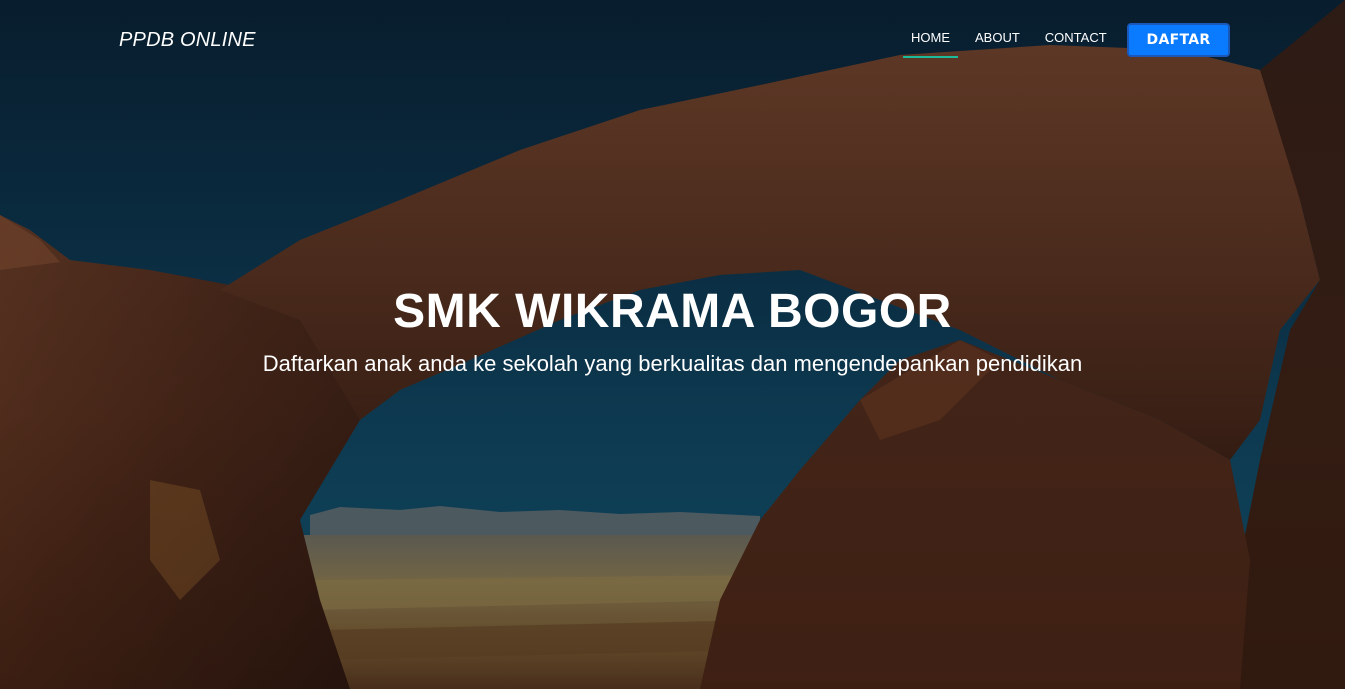 Image resolution: width=1345 pixels, height=689 pixels. What do you see at coordinates (930, 44) in the screenshot?
I see `nav-link-home: HOME` at bounding box center [930, 44].